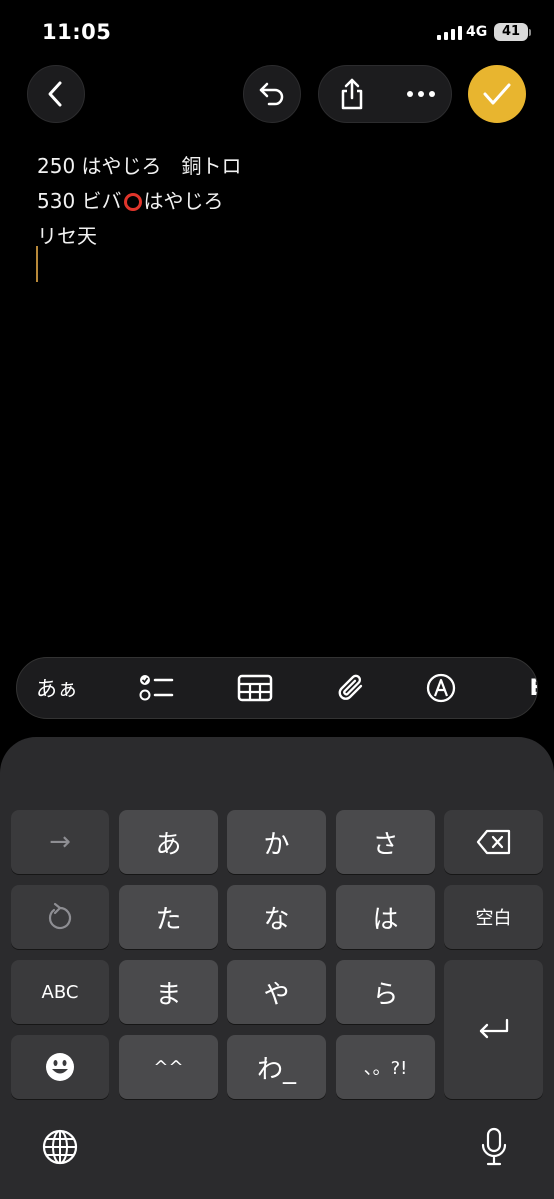 The image size is (554, 1199). I want to click on undo-button, so click(272, 94).